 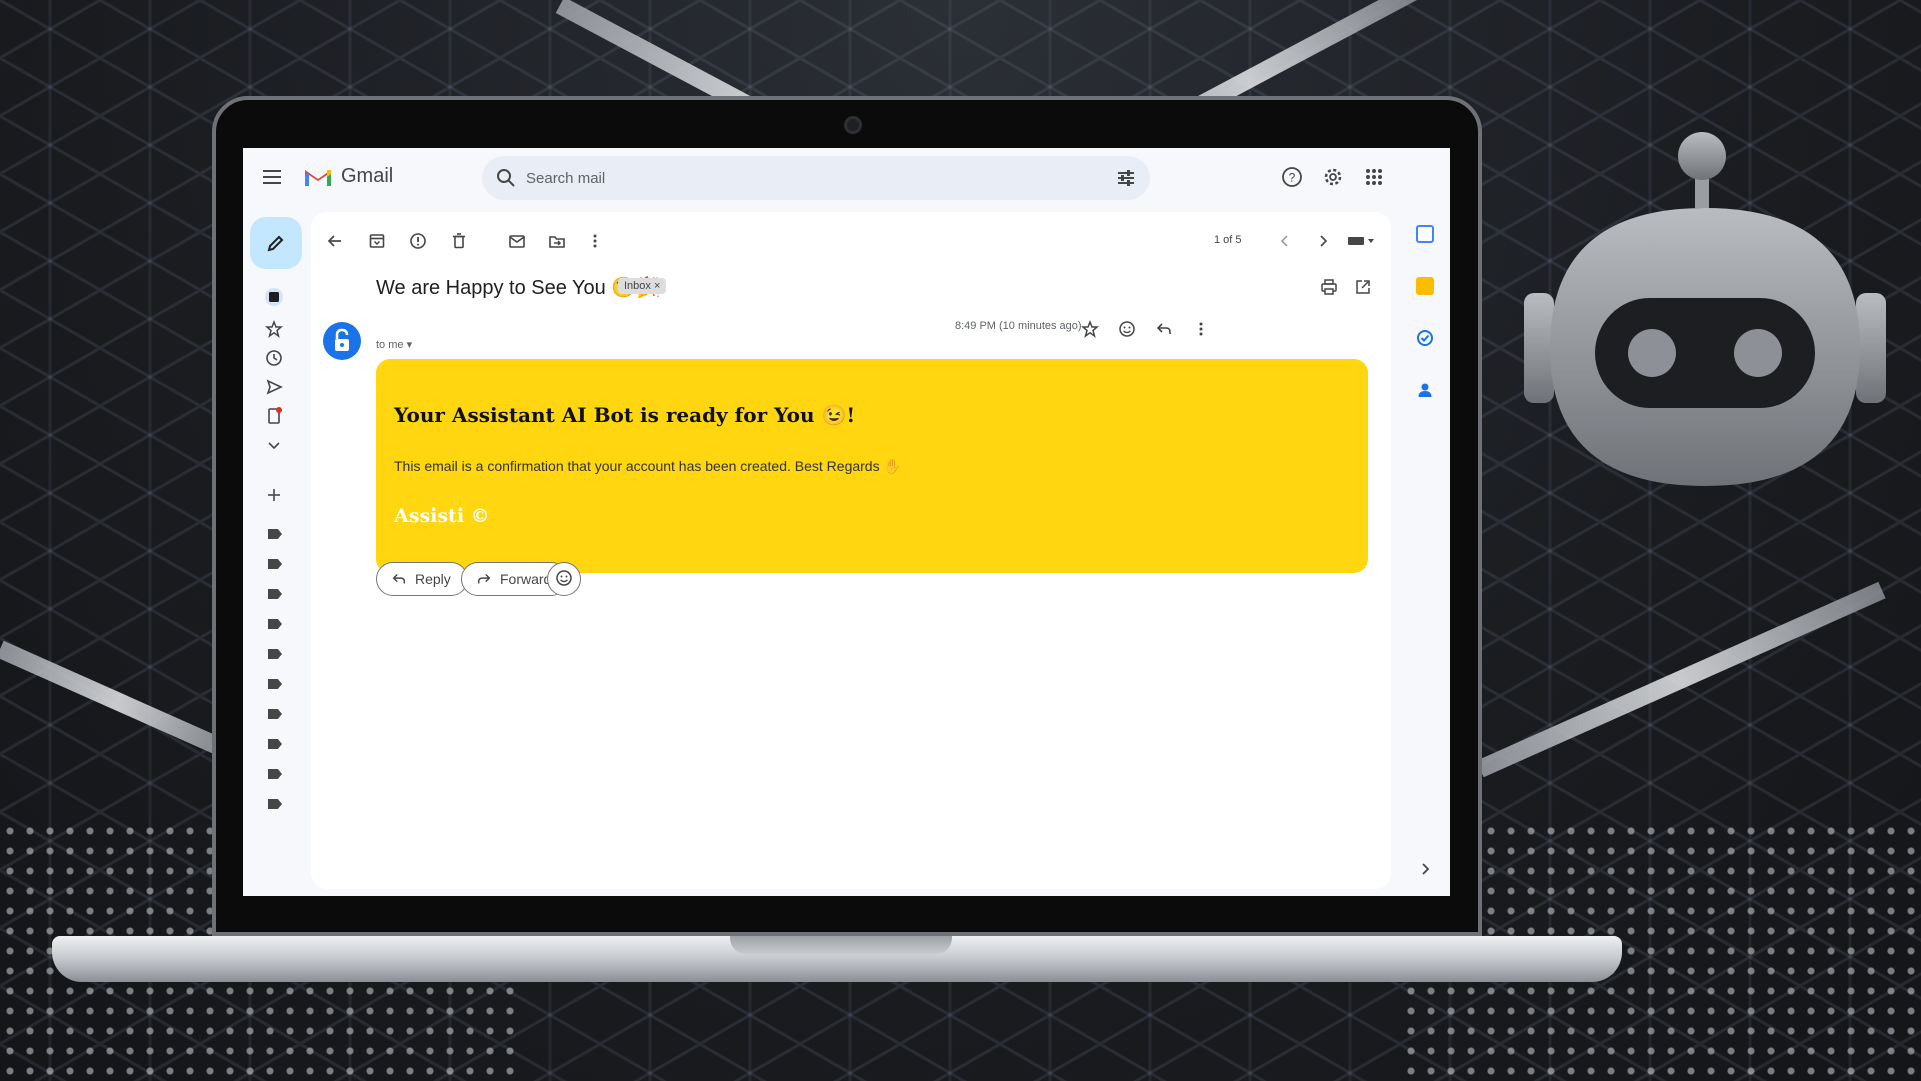 What do you see at coordinates (595, 241) in the screenshot?
I see `more-vert-icon` at bounding box center [595, 241].